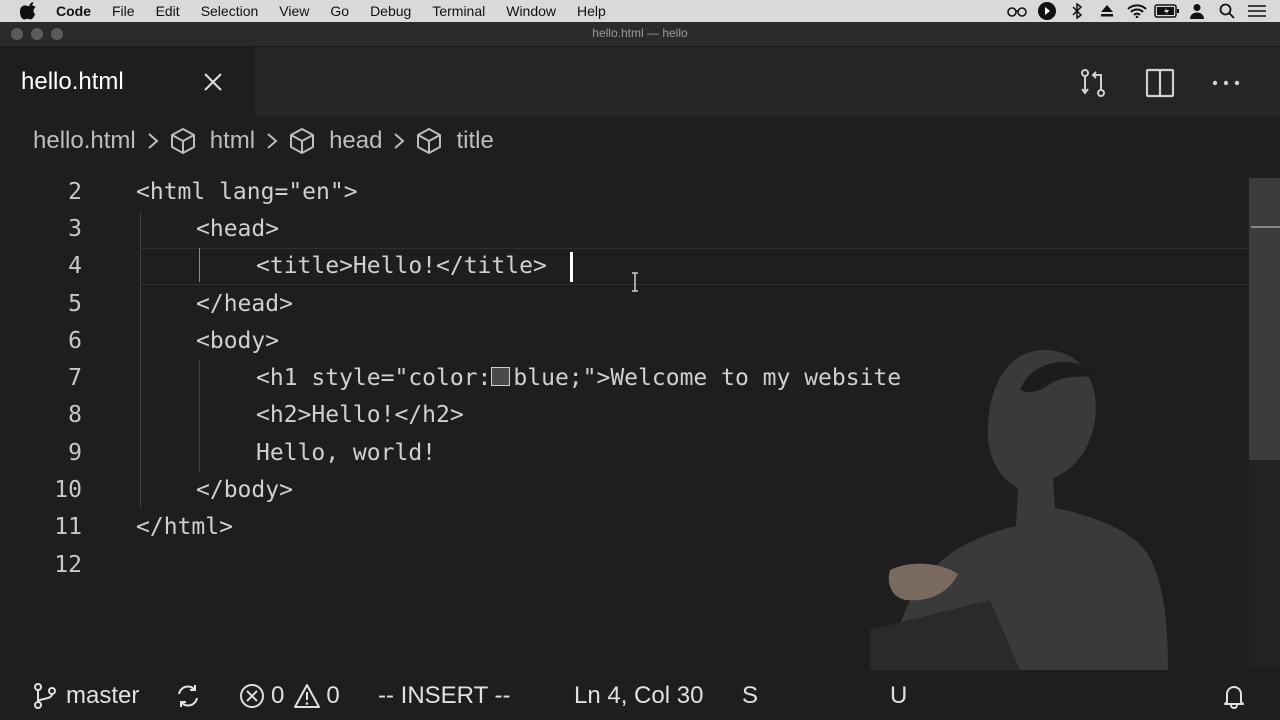  What do you see at coordinates (244, 304) in the screenshot?
I see `code-line: </head>` at bounding box center [244, 304].